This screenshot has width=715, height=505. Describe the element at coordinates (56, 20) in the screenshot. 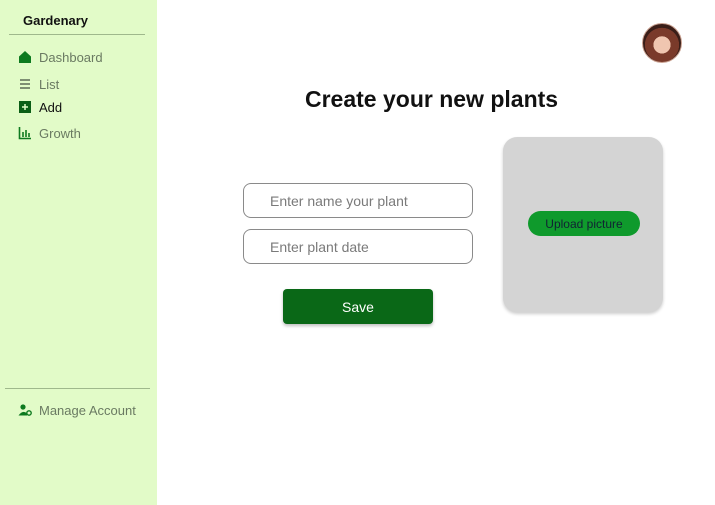

I see `brand-name: Gardenary` at that location.